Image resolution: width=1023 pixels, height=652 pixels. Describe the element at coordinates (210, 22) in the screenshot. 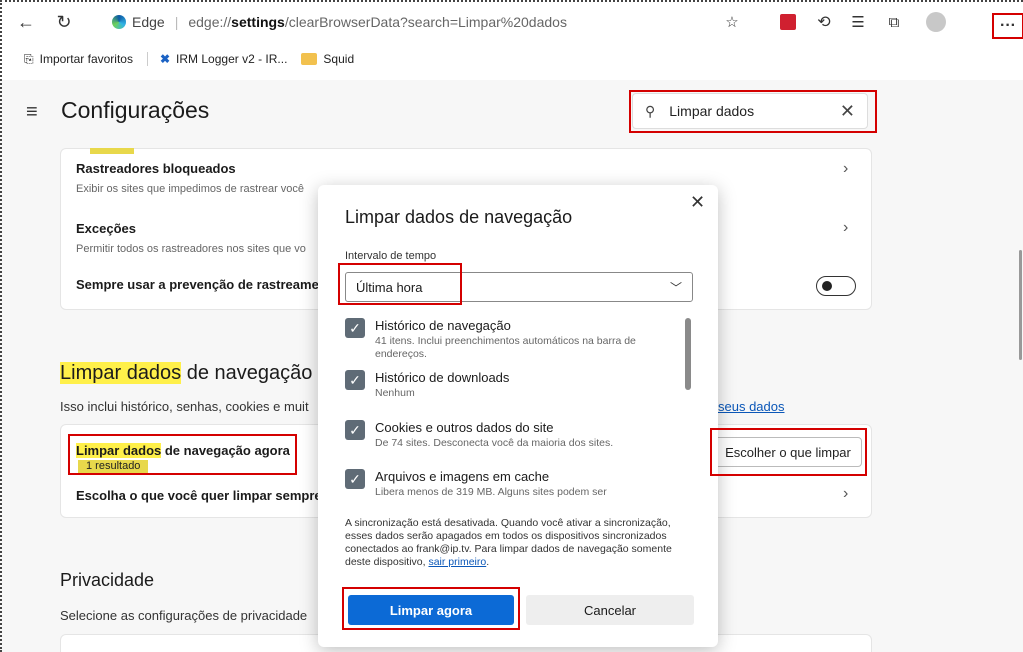

I see `url-host: edge://` at that location.